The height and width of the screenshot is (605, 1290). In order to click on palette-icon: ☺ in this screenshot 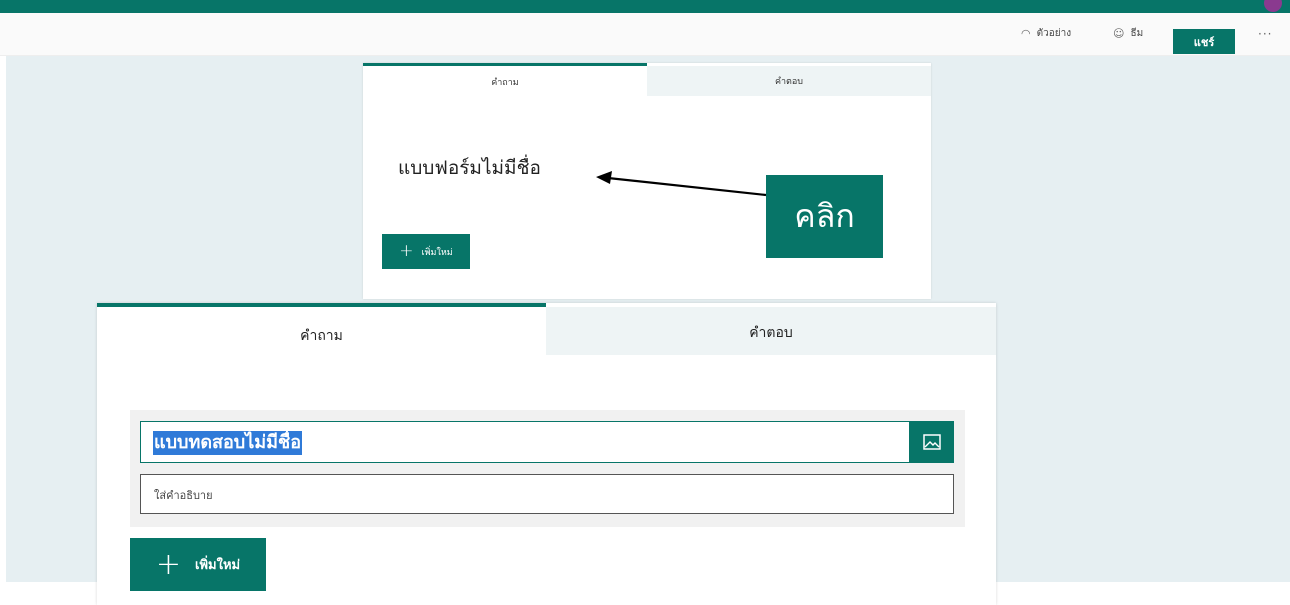, I will do `click(1119, 33)`.